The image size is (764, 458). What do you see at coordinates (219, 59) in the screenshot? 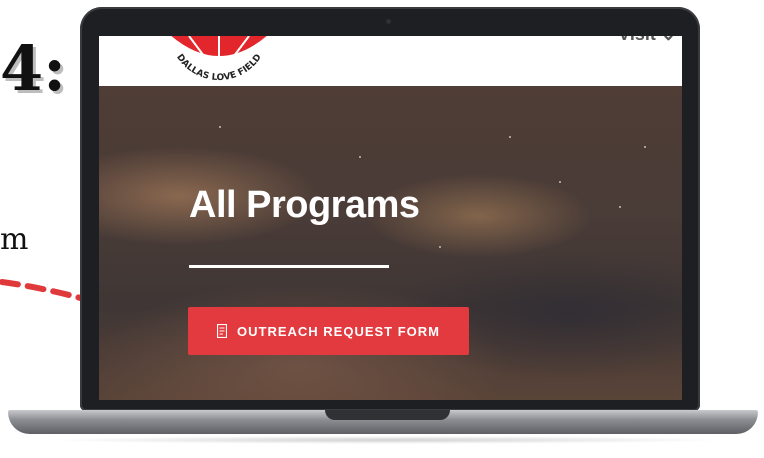
I see `logo-mark-icon: DALLAS LOVE FIELD` at bounding box center [219, 59].